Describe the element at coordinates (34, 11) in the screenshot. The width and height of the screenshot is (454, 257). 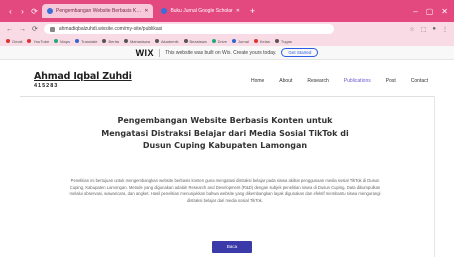
I see `reload-icon: ⟳` at that location.